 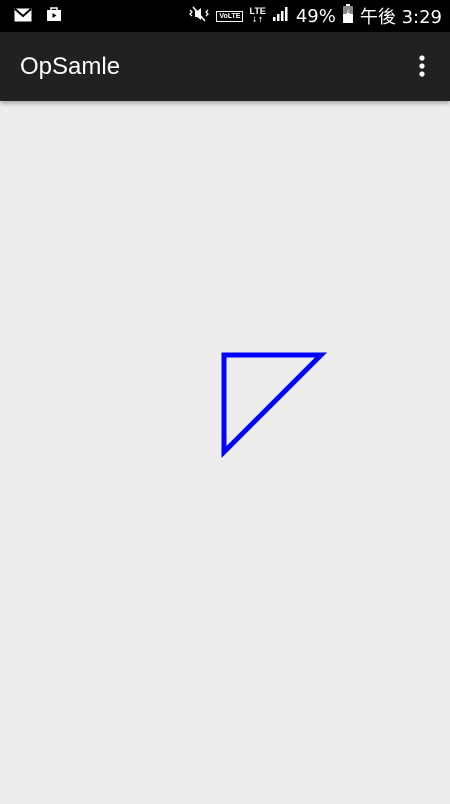 What do you see at coordinates (400, 17) in the screenshot?
I see `clock: 午後 3:29` at bounding box center [400, 17].